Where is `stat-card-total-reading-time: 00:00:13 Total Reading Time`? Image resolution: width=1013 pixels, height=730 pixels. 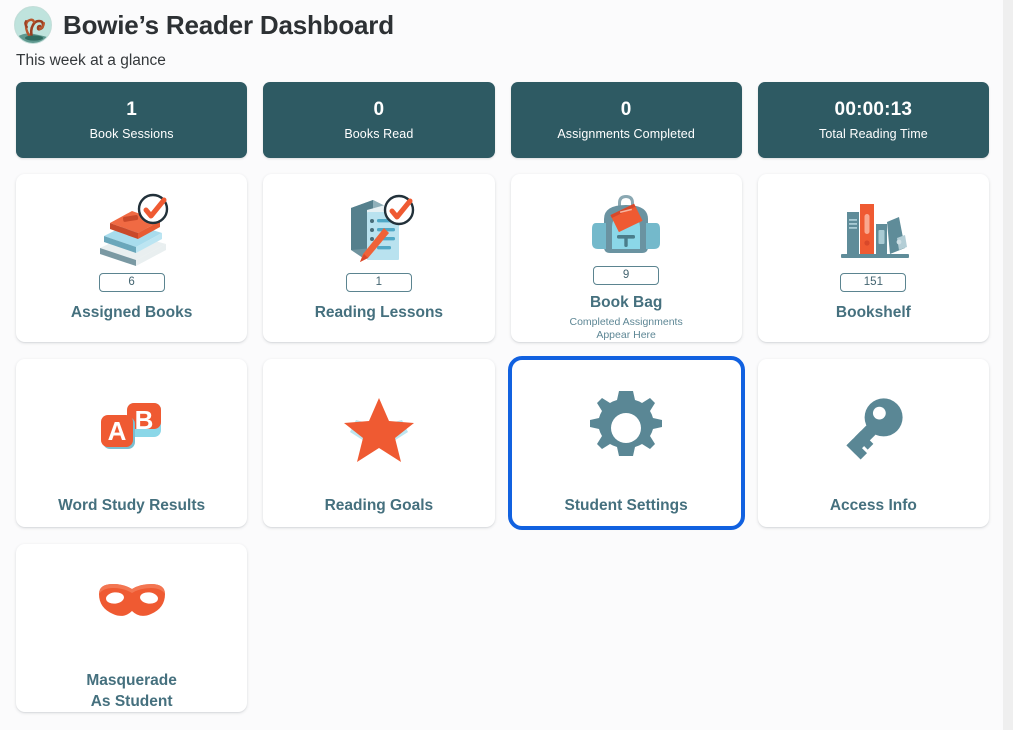 stat-card-total-reading-time: 00:00:13 Total Reading Time is located at coordinates (873, 120).